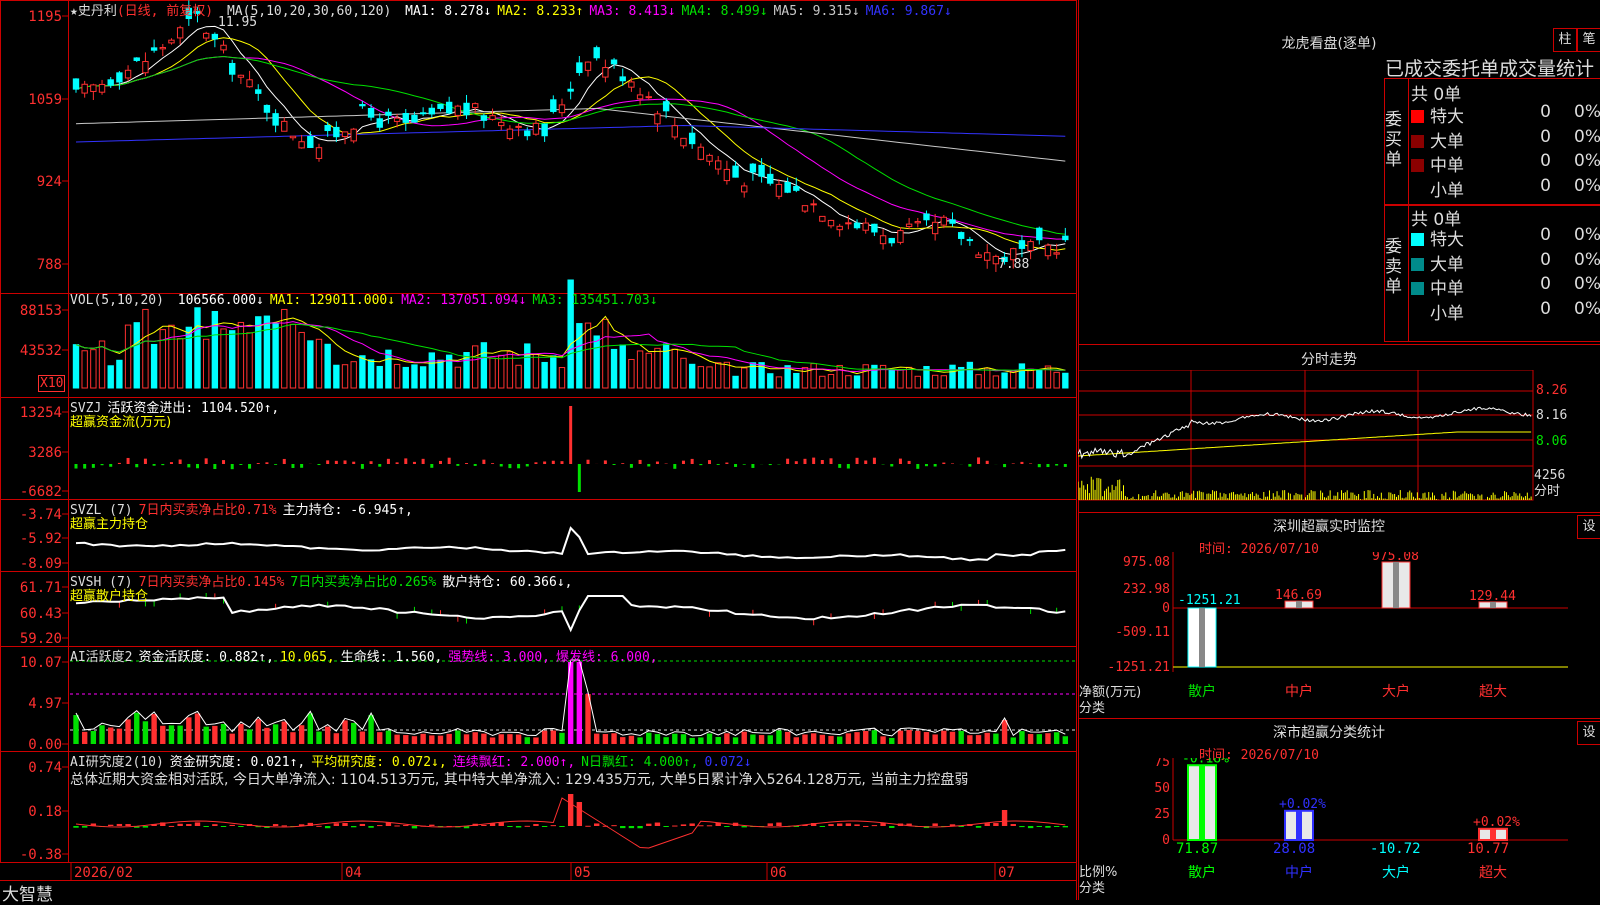  Describe the element at coordinates (1492, 596) in the screenshot. I see `sz-monitor-bar-value: 129.44` at that location.